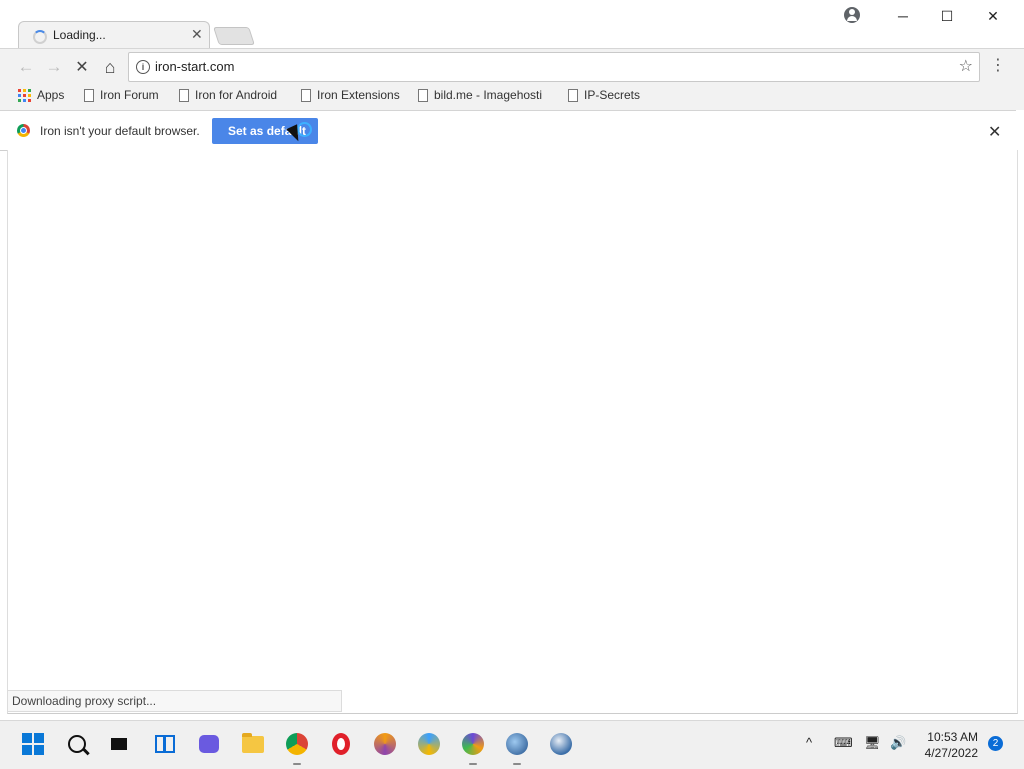 The height and width of the screenshot is (769, 1024). What do you see at coordinates (872, 743) in the screenshot?
I see `network-icon: 🖥` at bounding box center [872, 743].